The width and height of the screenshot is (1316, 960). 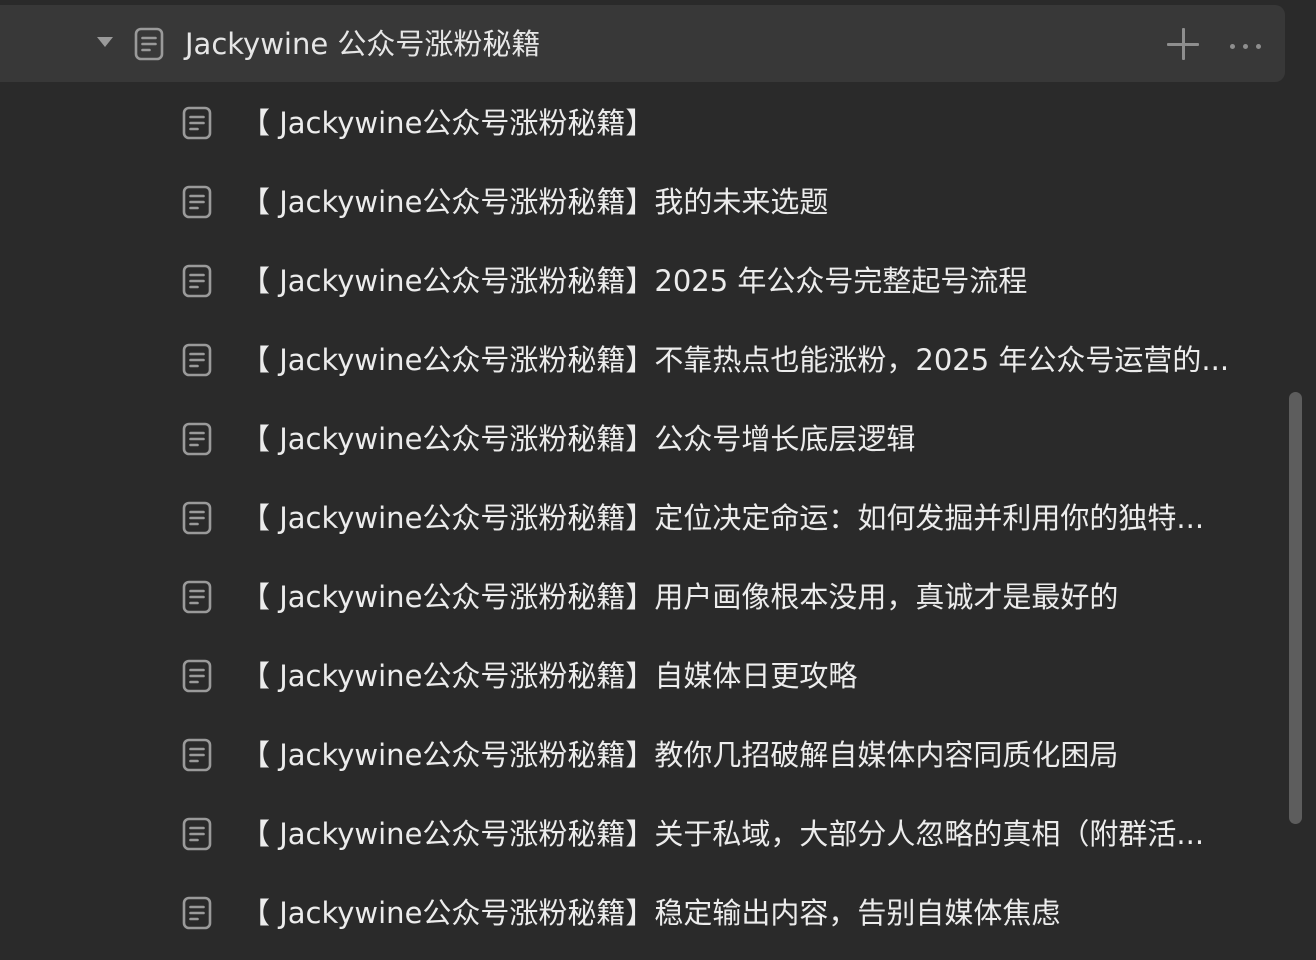 I want to click on child-page-title: 【 Jackywine公众号涨粉秘籍】稳定输出内容，告别自媒体焦虑, so click(x=754, y=913).